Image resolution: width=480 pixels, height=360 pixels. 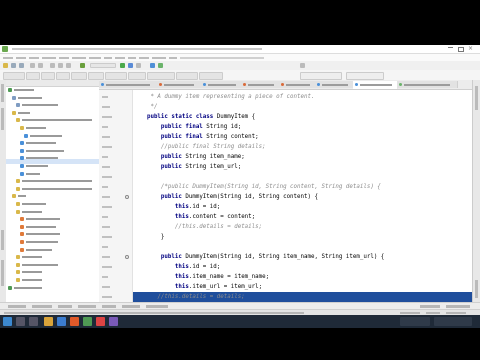 What do you see at coordinates (2, 273) in the screenshot?
I see `build-variants-tab` at bounding box center [2, 273].